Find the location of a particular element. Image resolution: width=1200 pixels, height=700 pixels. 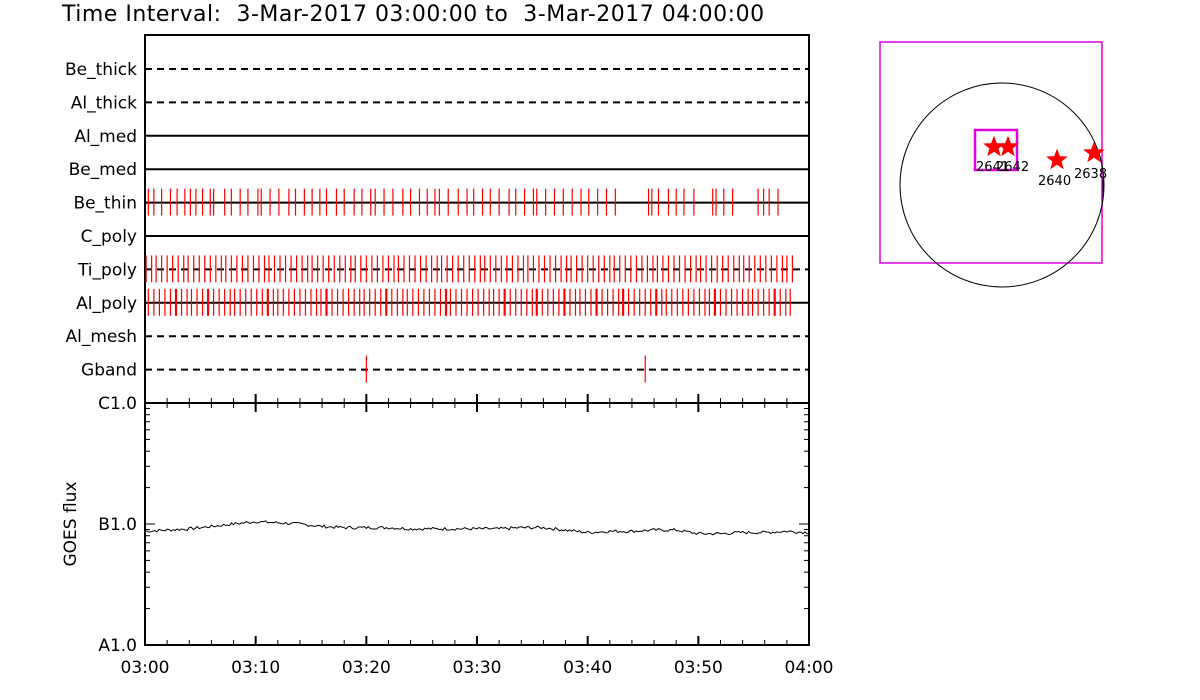

x-tick-label: 03:30 is located at coordinates (477, 668).